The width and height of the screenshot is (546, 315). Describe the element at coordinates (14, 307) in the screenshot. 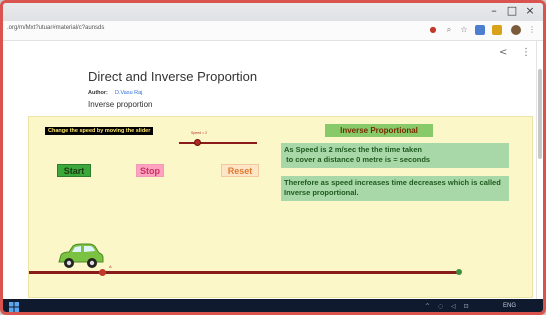

I see `windows-start-icon` at that location.